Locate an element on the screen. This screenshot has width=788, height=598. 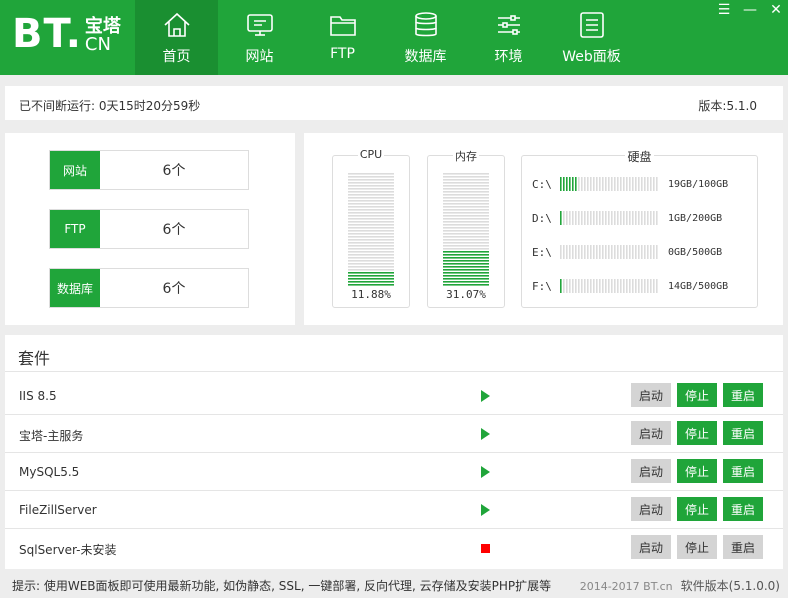
cpu-gauge: CPU 11.88% is located at coordinates (371, 228).